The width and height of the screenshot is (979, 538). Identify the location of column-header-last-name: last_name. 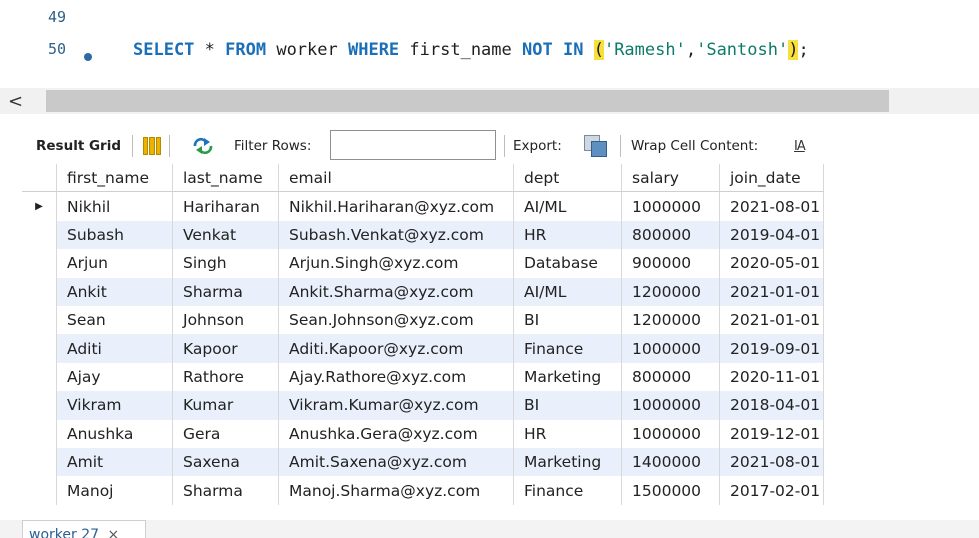
(226, 178).